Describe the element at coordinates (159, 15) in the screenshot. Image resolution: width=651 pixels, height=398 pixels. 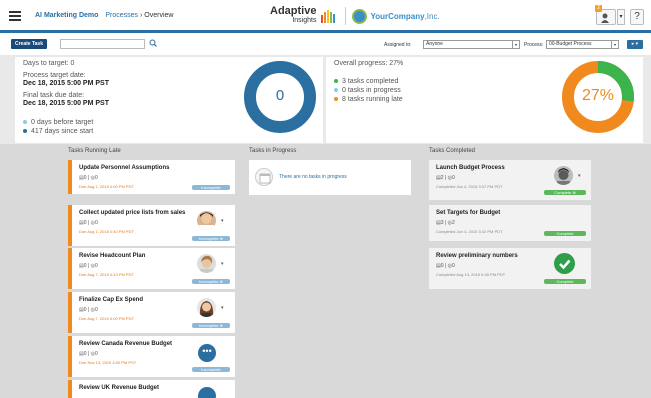
I see `breadcrumb-current: Overview` at that location.